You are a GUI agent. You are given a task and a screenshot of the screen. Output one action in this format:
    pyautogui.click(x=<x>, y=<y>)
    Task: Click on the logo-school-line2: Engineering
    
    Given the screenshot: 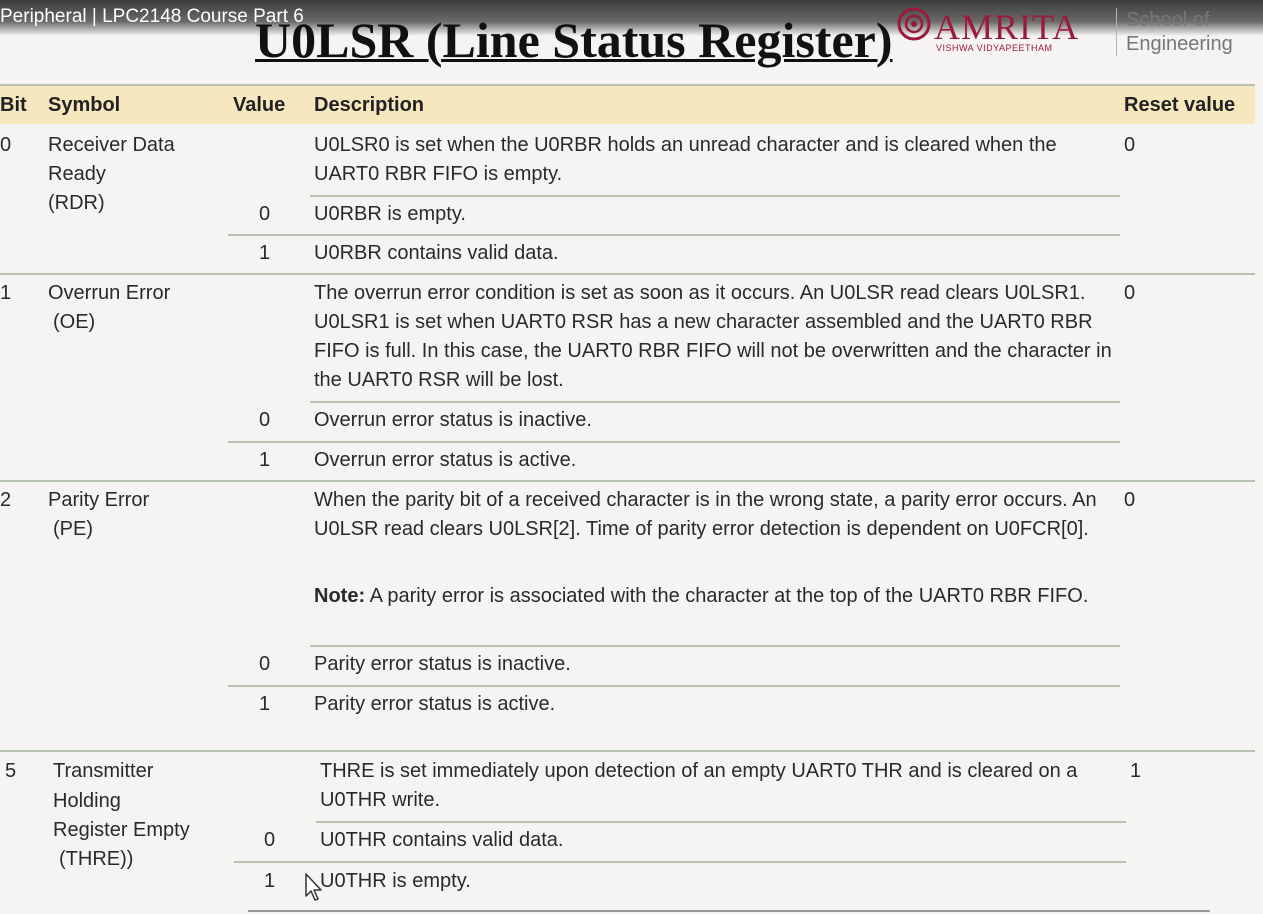 What is the action you would take?
    pyautogui.click(x=1179, y=44)
    